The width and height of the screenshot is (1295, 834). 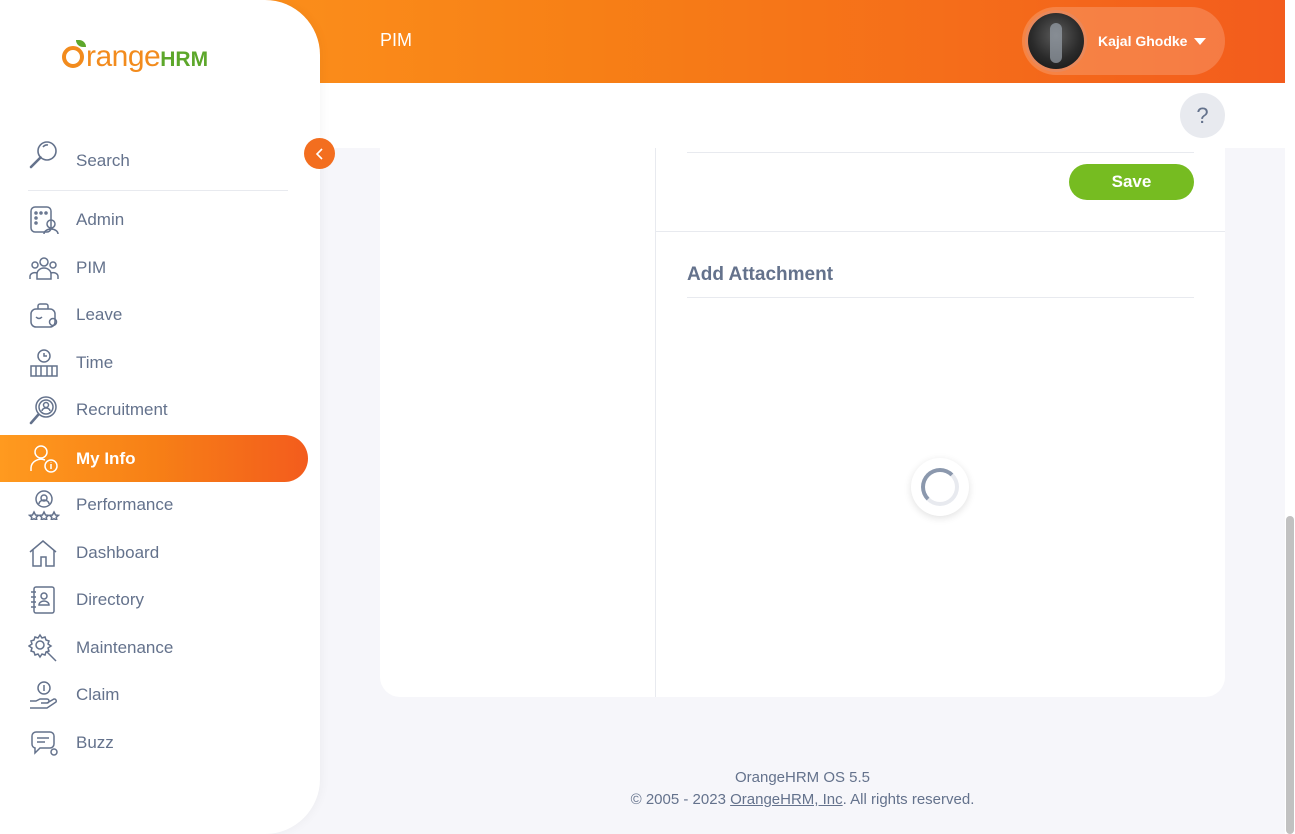 I want to click on claim-icon, so click(x=44, y=695).